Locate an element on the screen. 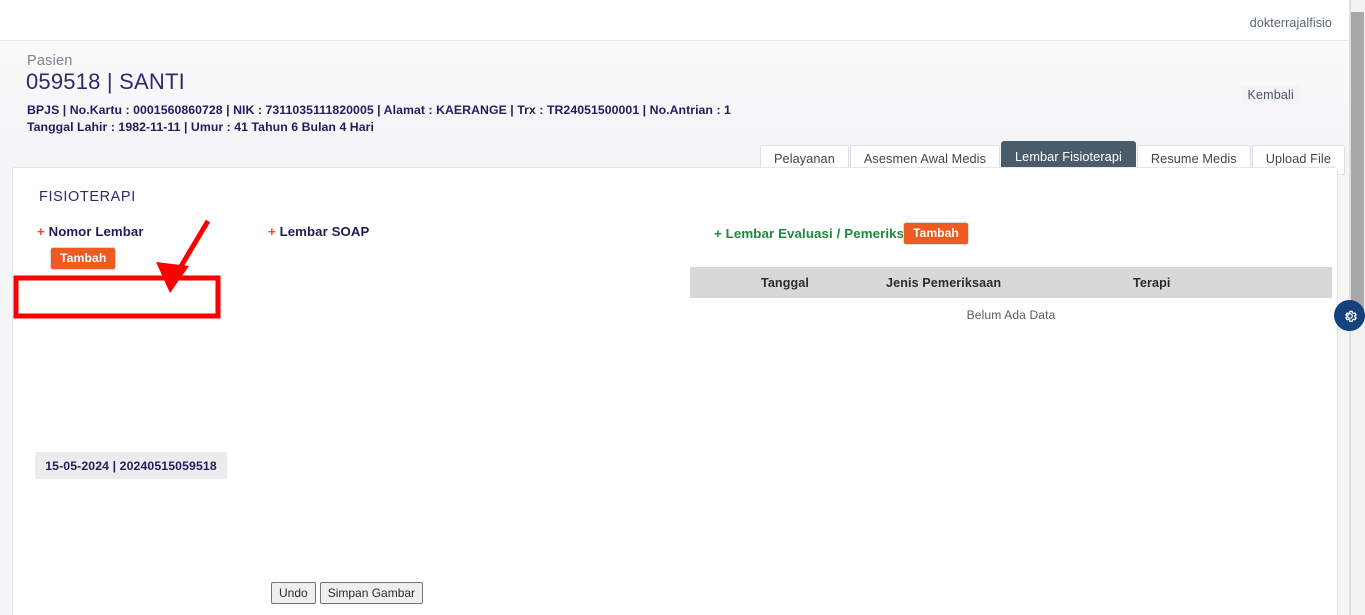  lembar-evaluasi-heading: + Lembar Evaluasi / Pemeriksaan is located at coordinates (821, 233).